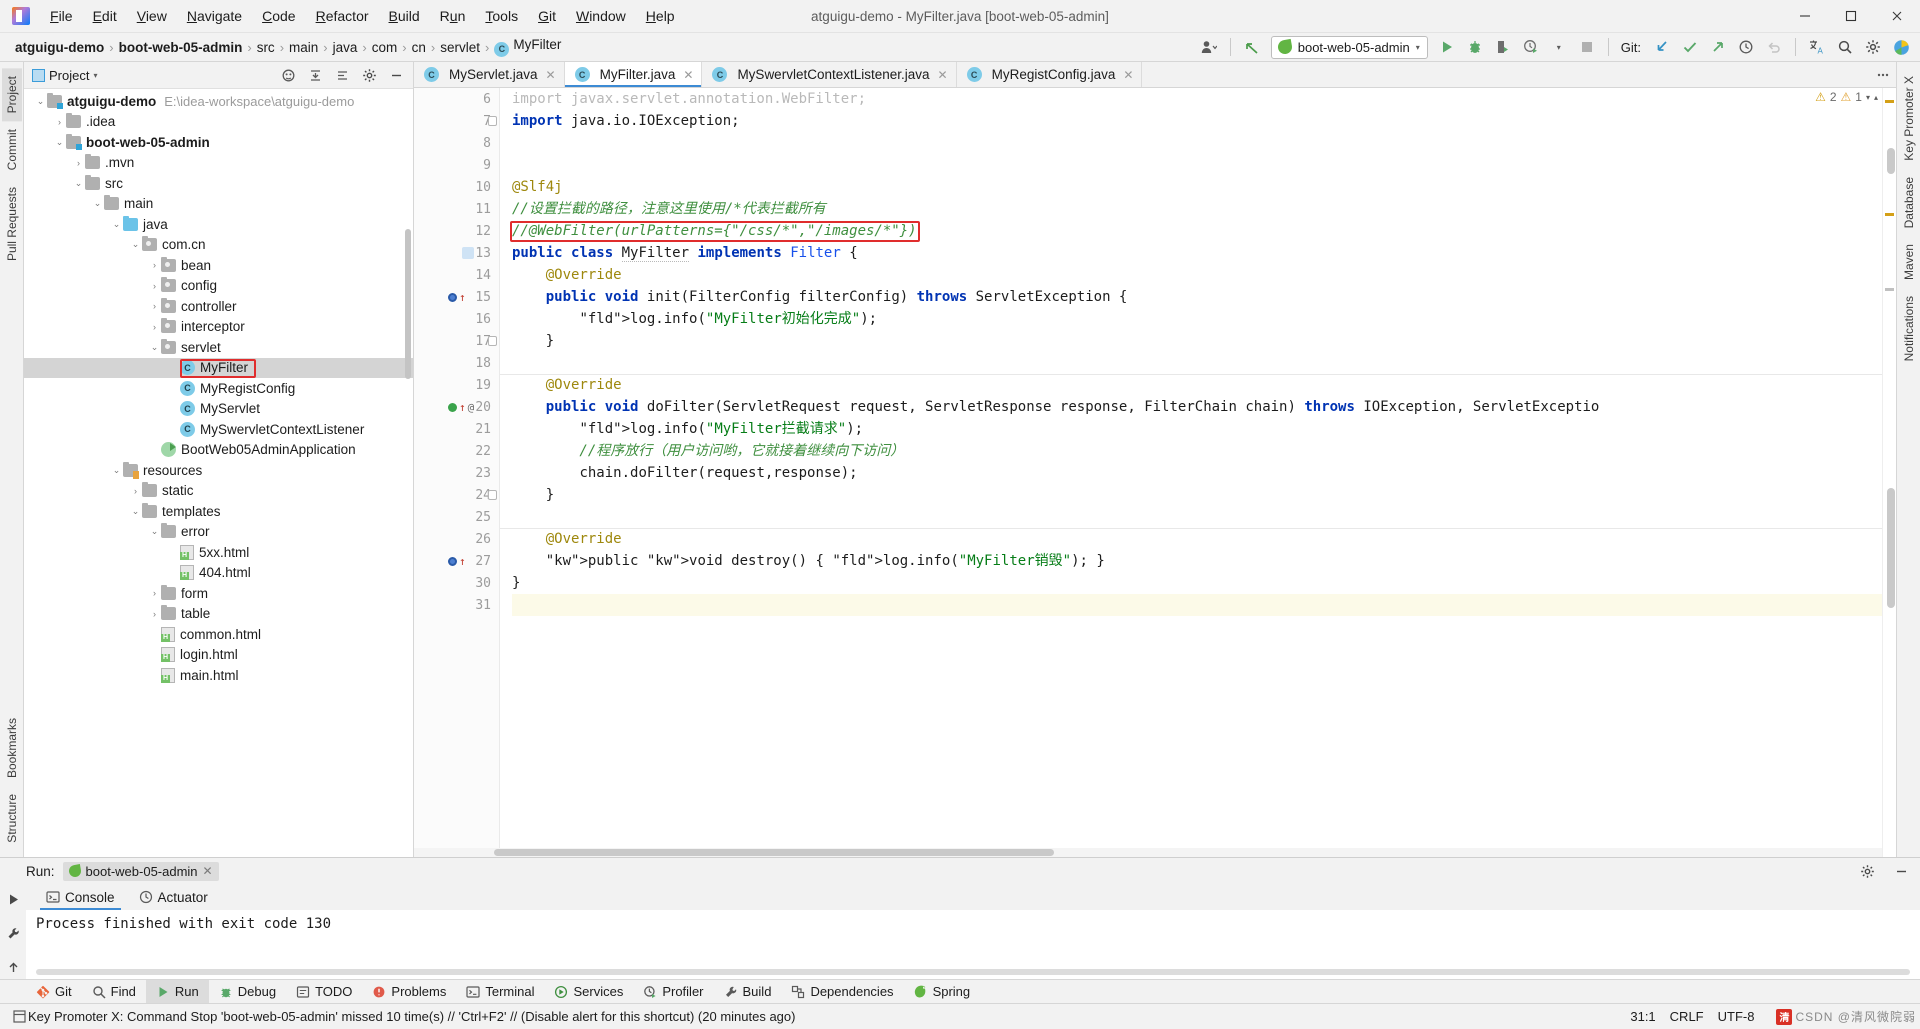  Describe the element at coordinates (456, 253) in the screenshot. I see `gutter-line: 13` at that location.